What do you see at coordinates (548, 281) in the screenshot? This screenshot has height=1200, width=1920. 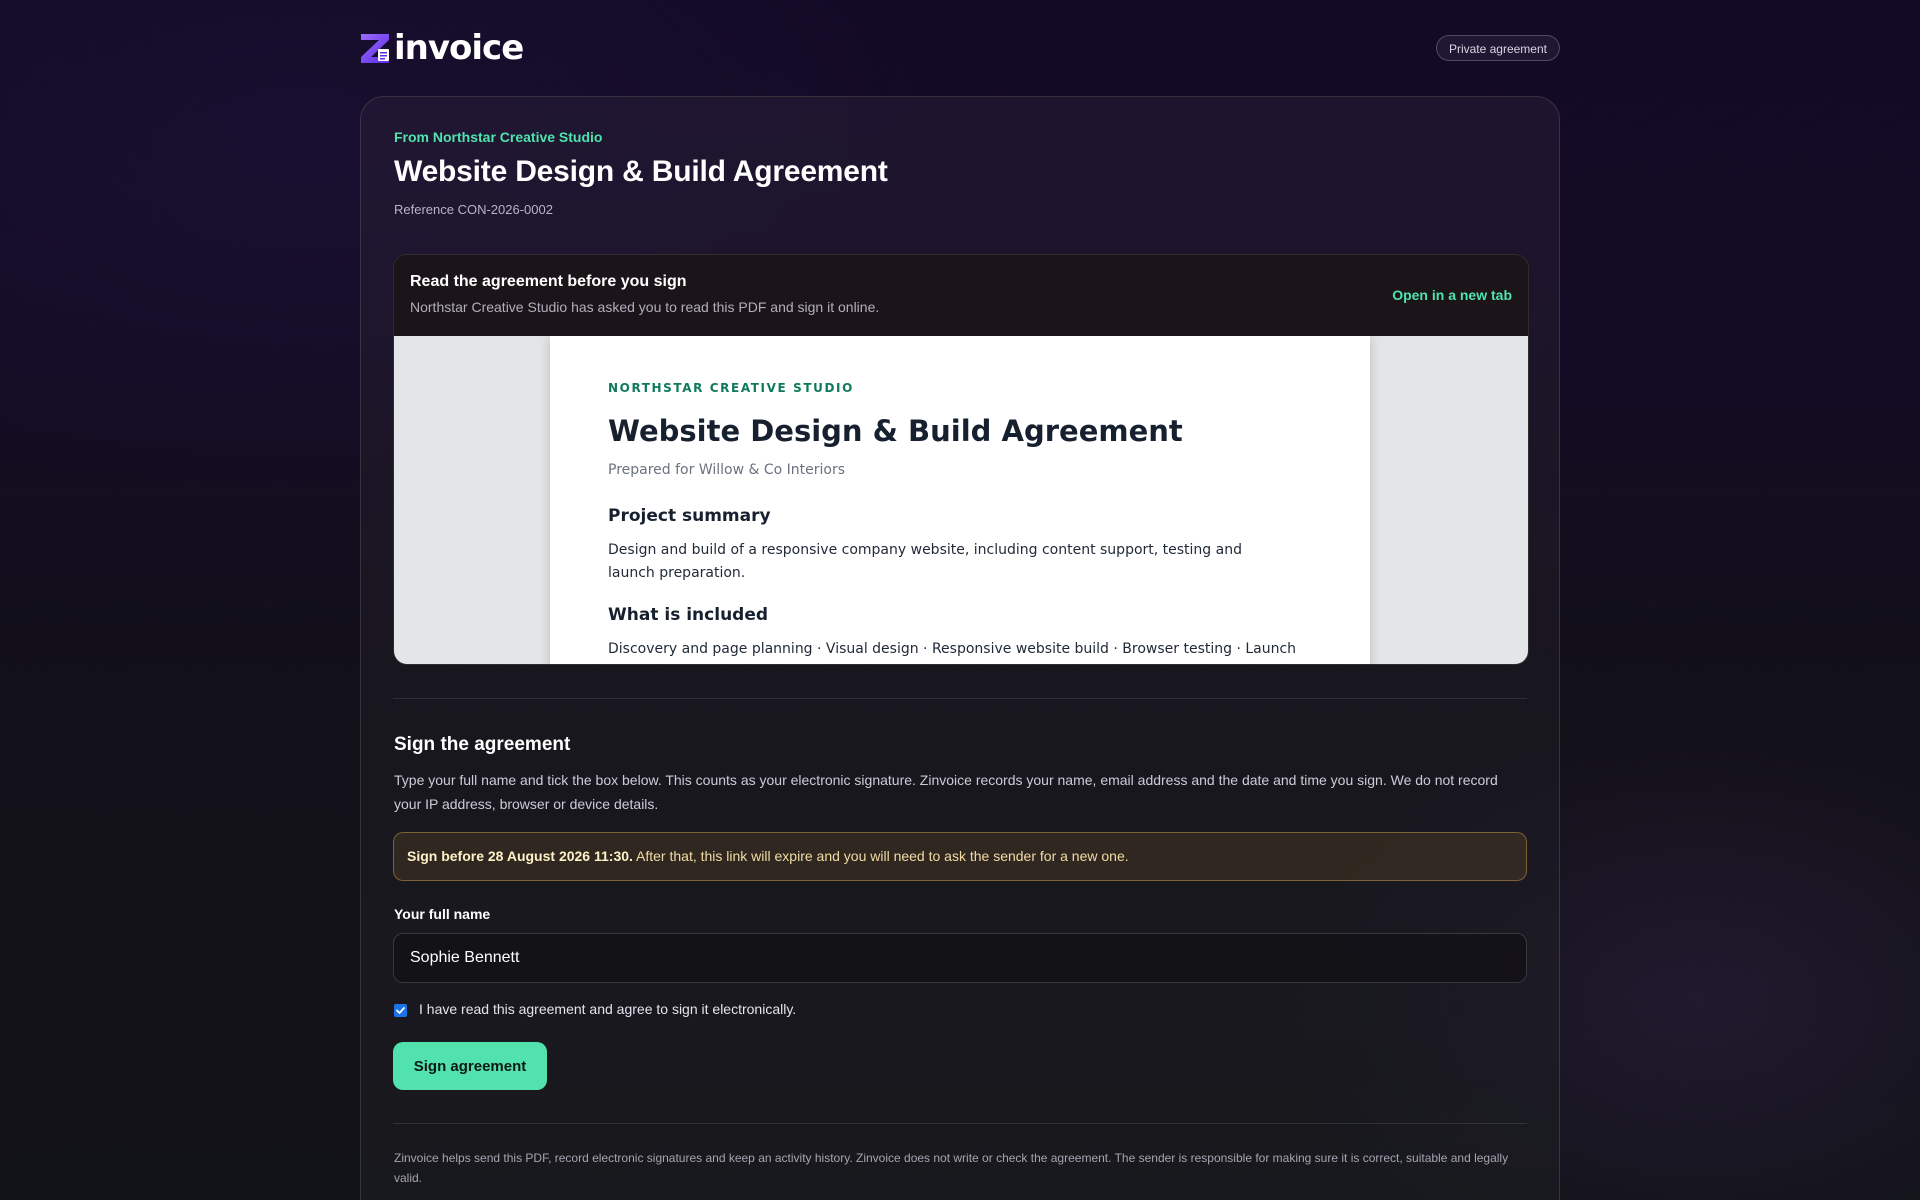 I see `pdf-viewer-title: Read the agreement before you sign` at bounding box center [548, 281].